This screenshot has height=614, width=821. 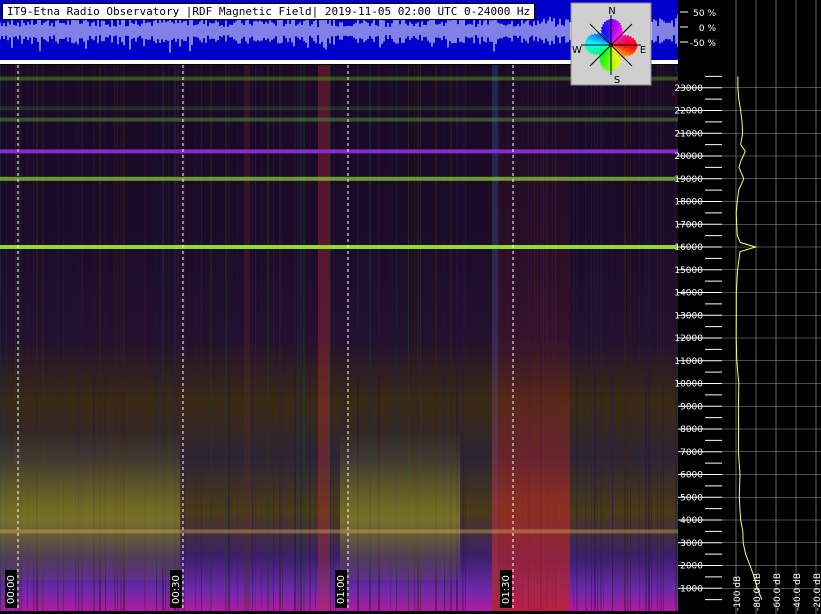 I want to click on x-tick-label: 01:00, so click(x=341, y=589).